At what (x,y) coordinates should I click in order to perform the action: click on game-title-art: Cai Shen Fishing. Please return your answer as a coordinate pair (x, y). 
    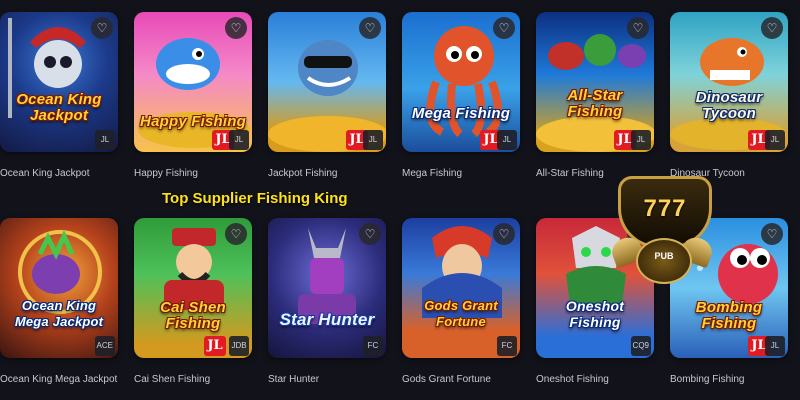
    Looking at the image, I should click on (193, 315).